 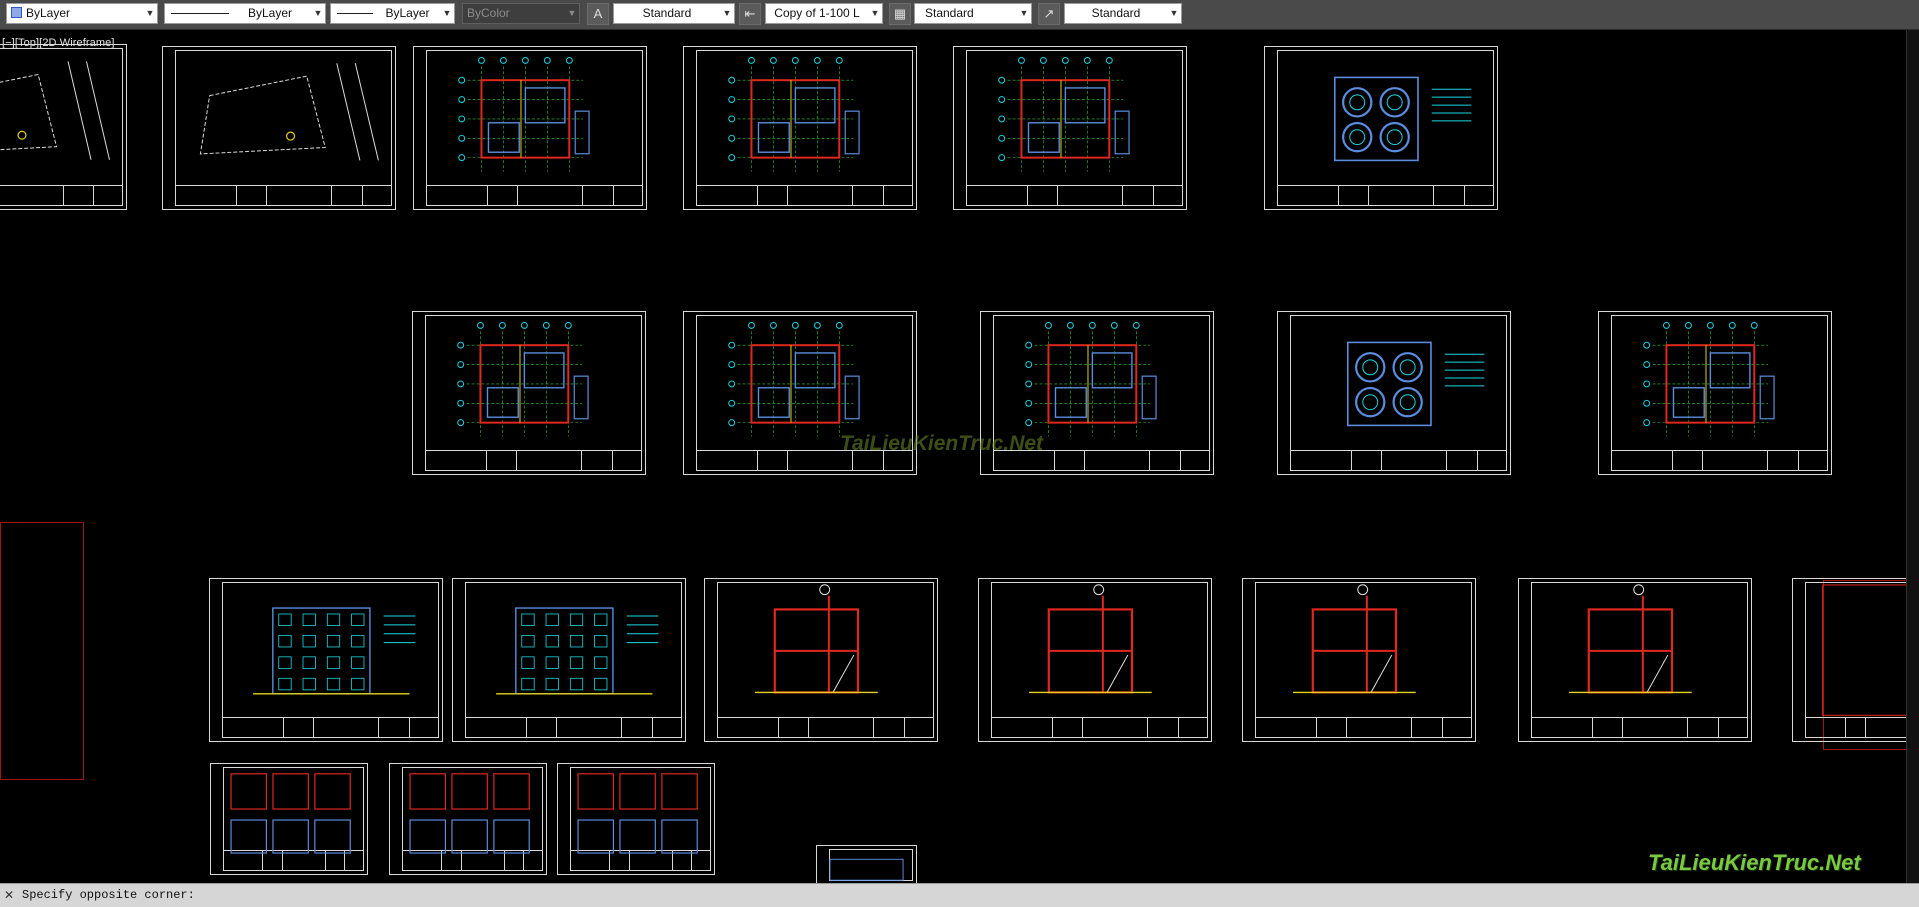 I want to click on command-line: ✕ Specify opposite corner:, so click(x=959, y=895).